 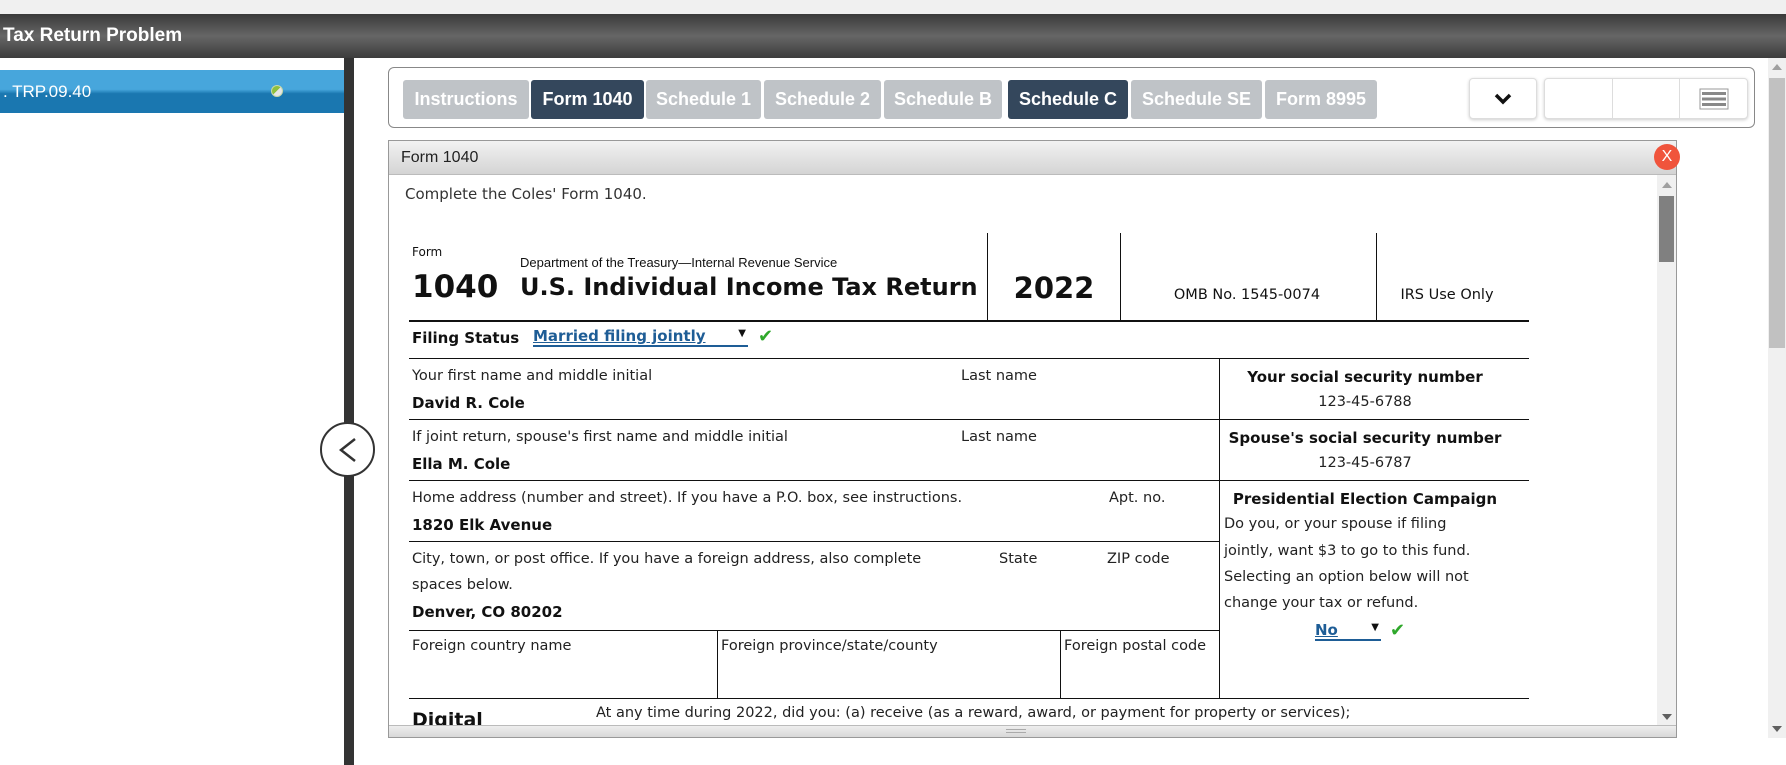 I want to click on collapse-sidebar-button, so click(x=347, y=449).